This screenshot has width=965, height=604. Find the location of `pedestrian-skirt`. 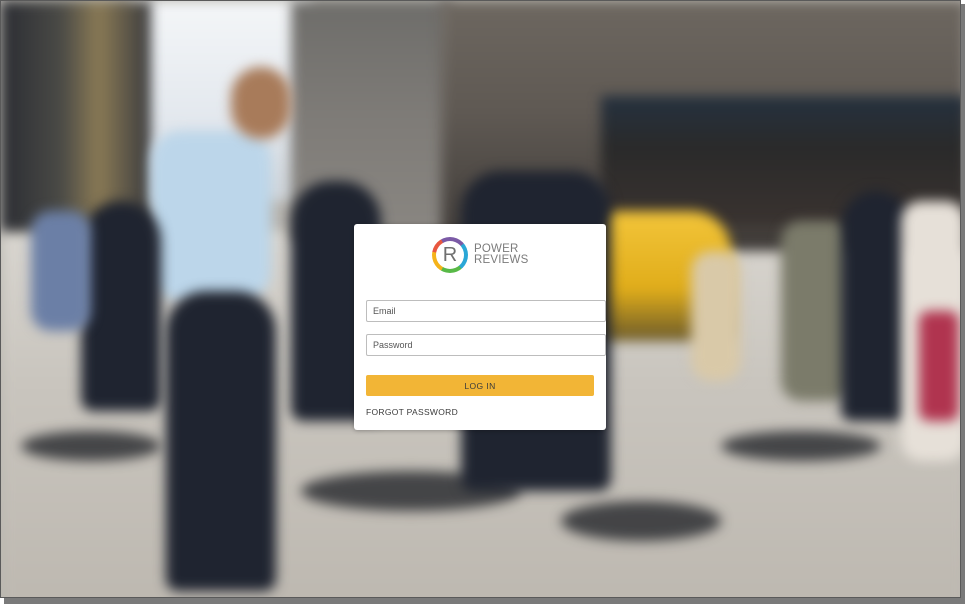

pedestrian-skirt is located at coordinates (939, 366).